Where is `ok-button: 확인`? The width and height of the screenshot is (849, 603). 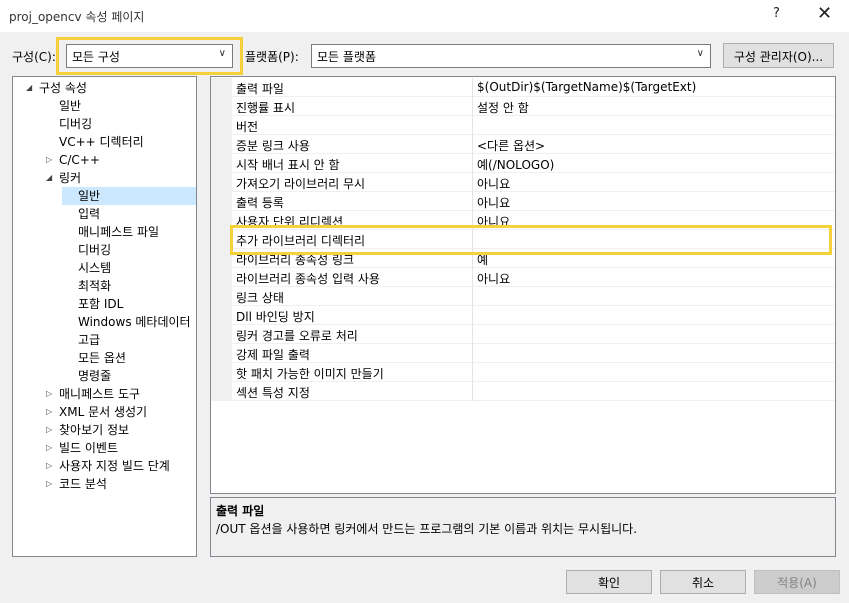 ok-button: 확인 is located at coordinates (609, 582).